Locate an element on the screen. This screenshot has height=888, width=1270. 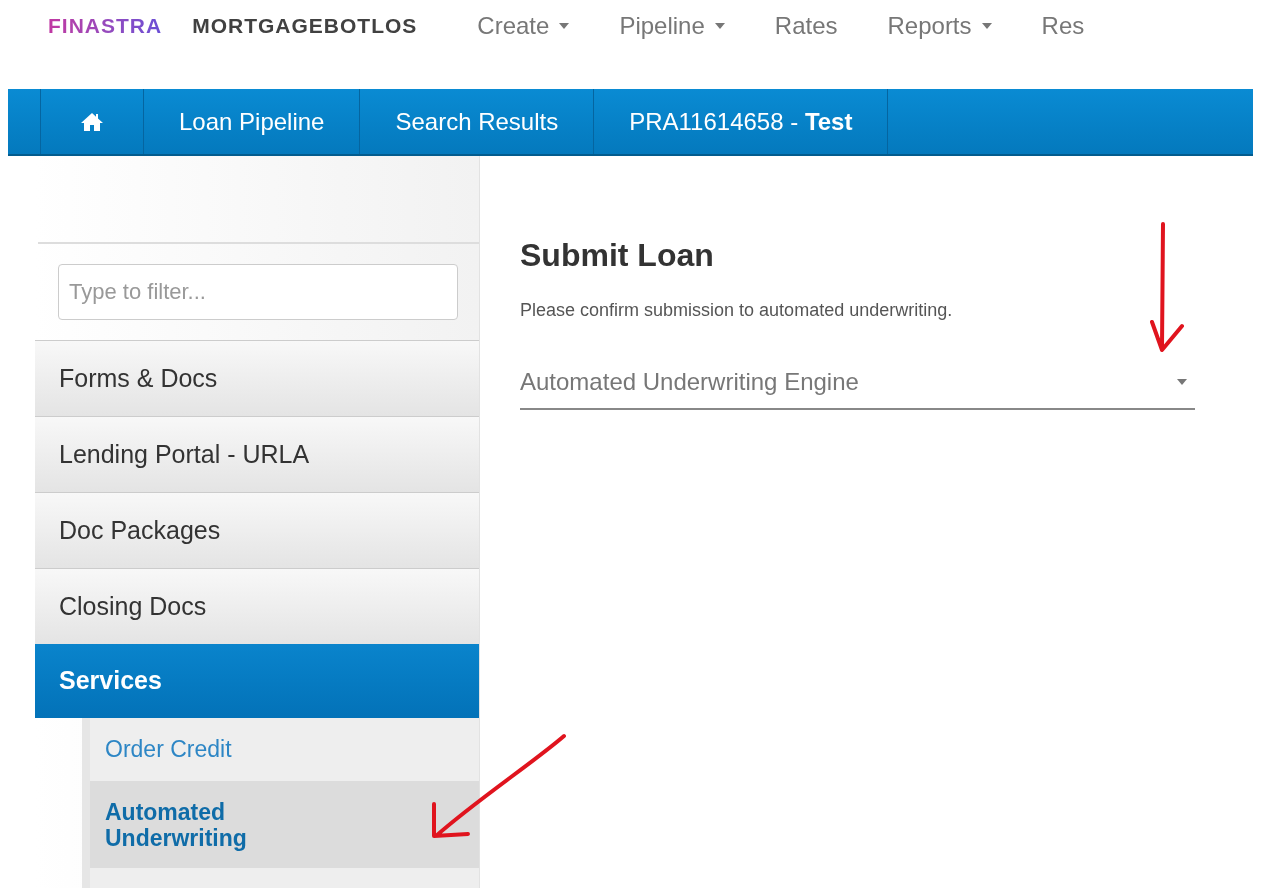
description-text: Please confirm submission to automated underwriting. is located at coordinates (737, 310).